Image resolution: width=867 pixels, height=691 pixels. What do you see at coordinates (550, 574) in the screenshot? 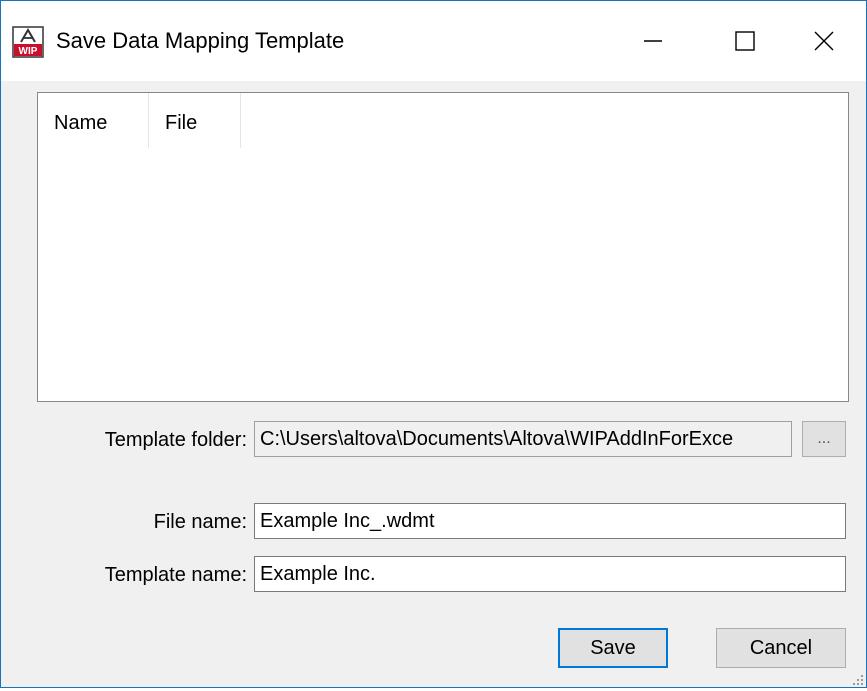
I see `template-name-input: Example Inc.` at bounding box center [550, 574].